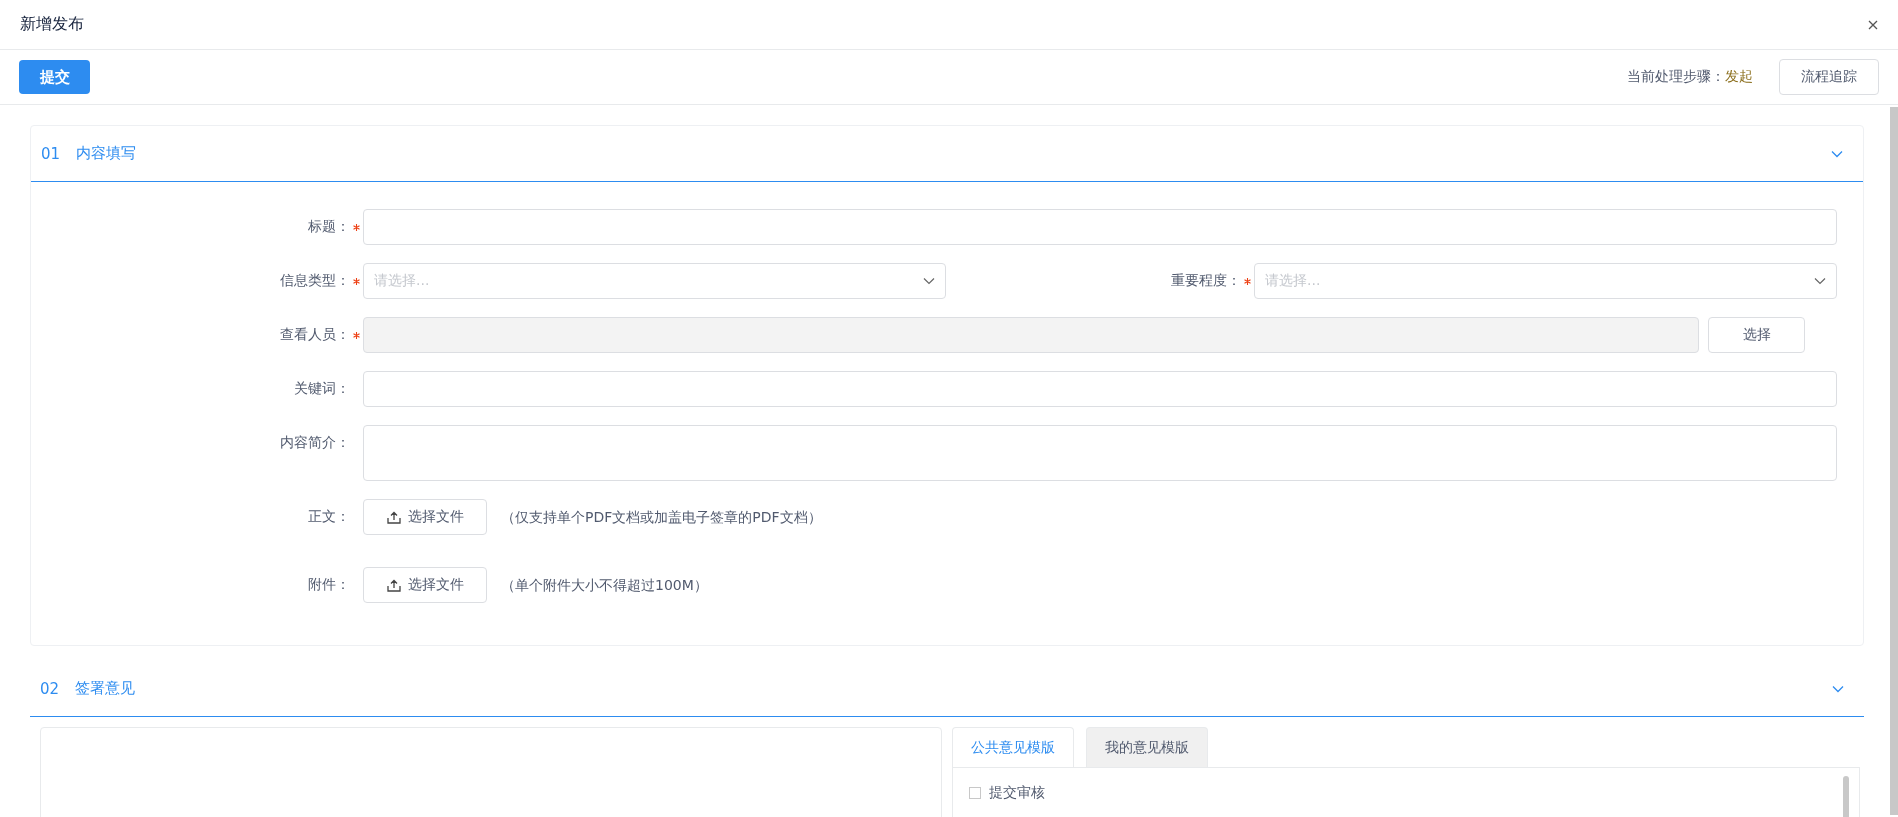  What do you see at coordinates (315, 281) in the screenshot?
I see `field-label: 信息类型：` at bounding box center [315, 281].